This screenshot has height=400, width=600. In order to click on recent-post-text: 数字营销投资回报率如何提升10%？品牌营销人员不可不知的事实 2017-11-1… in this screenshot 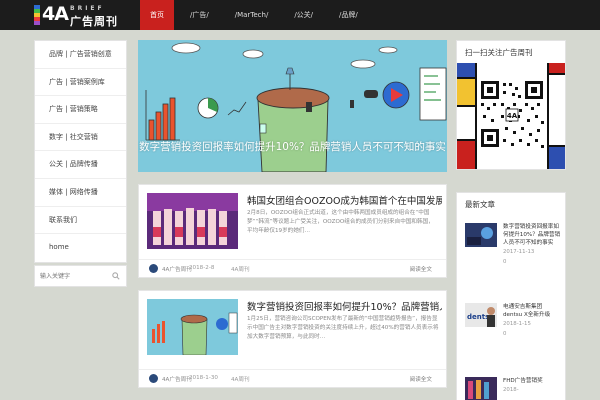, I will do `click(532, 245)`.